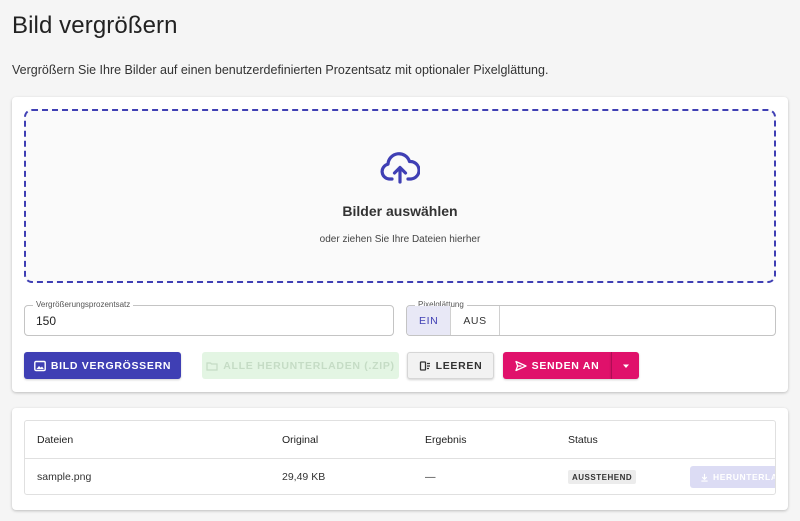 This screenshot has width=800, height=521. Describe the element at coordinates (430, 477) in the screenshot. I see `cell-result: —` at that location.